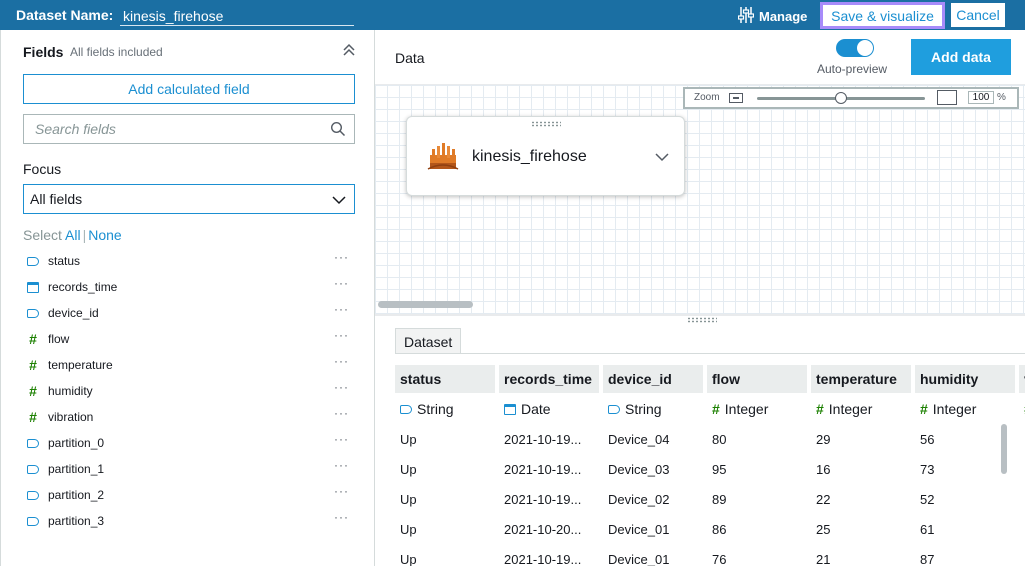 This screenshot has height=566, width=1025. What do you see at coordinates (188, 287) in the screenshot?
I see `field-item: records_time ···` at bounding box center [188, 287].